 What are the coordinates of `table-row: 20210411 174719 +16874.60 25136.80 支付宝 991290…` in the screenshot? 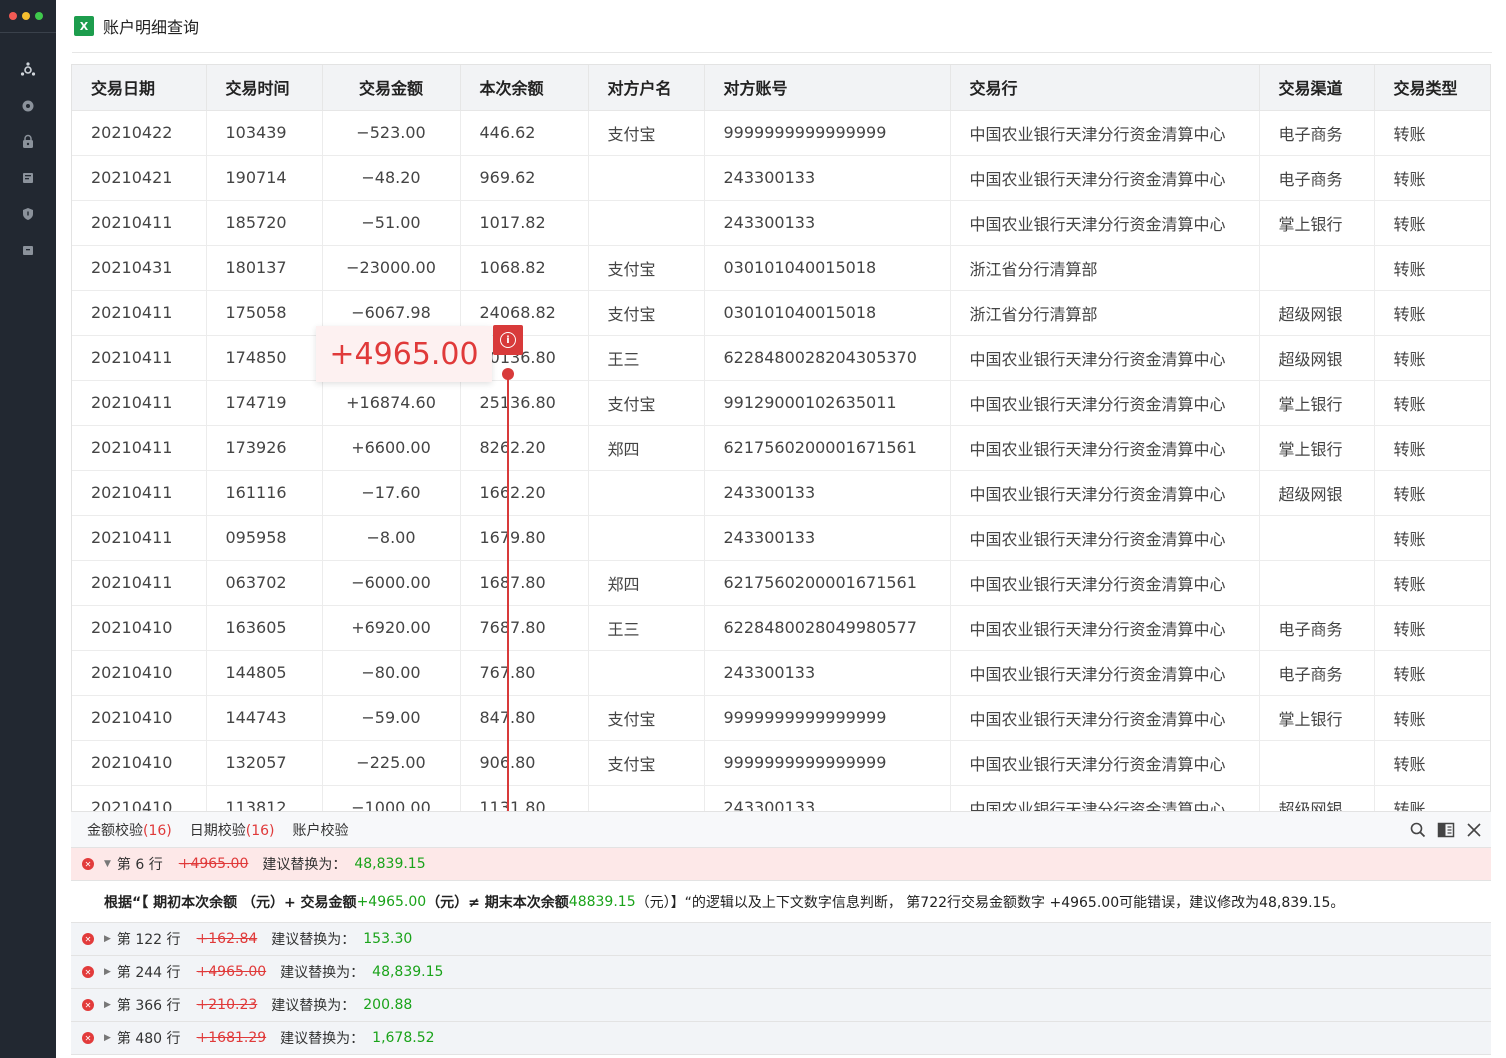 It's located at (781, 403).